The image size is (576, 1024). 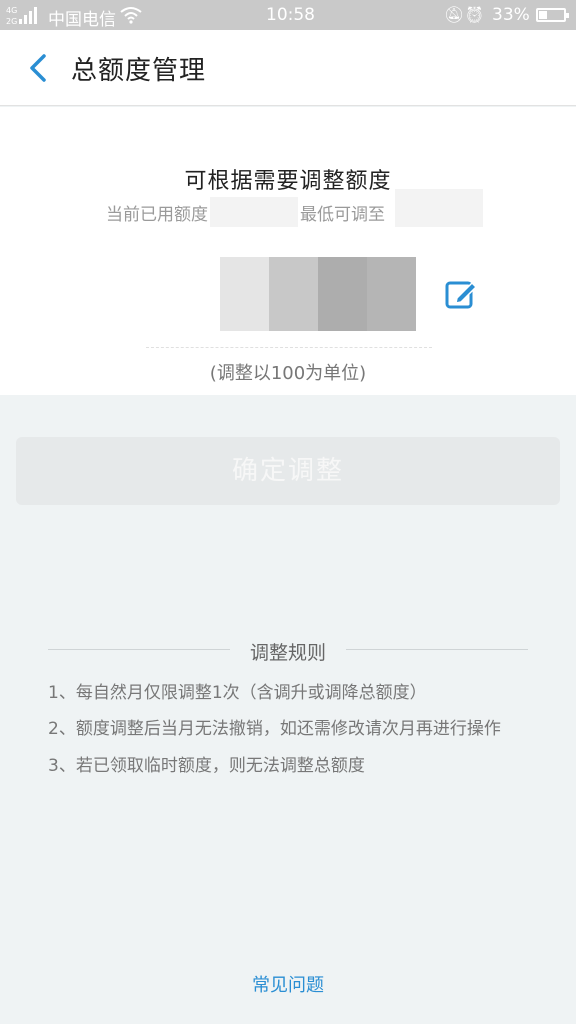 What do you see at coordinates (454, 14) in the screenshot?
I see `mute-bell-icon: 🔕︎` at bounding box center [454, 14].